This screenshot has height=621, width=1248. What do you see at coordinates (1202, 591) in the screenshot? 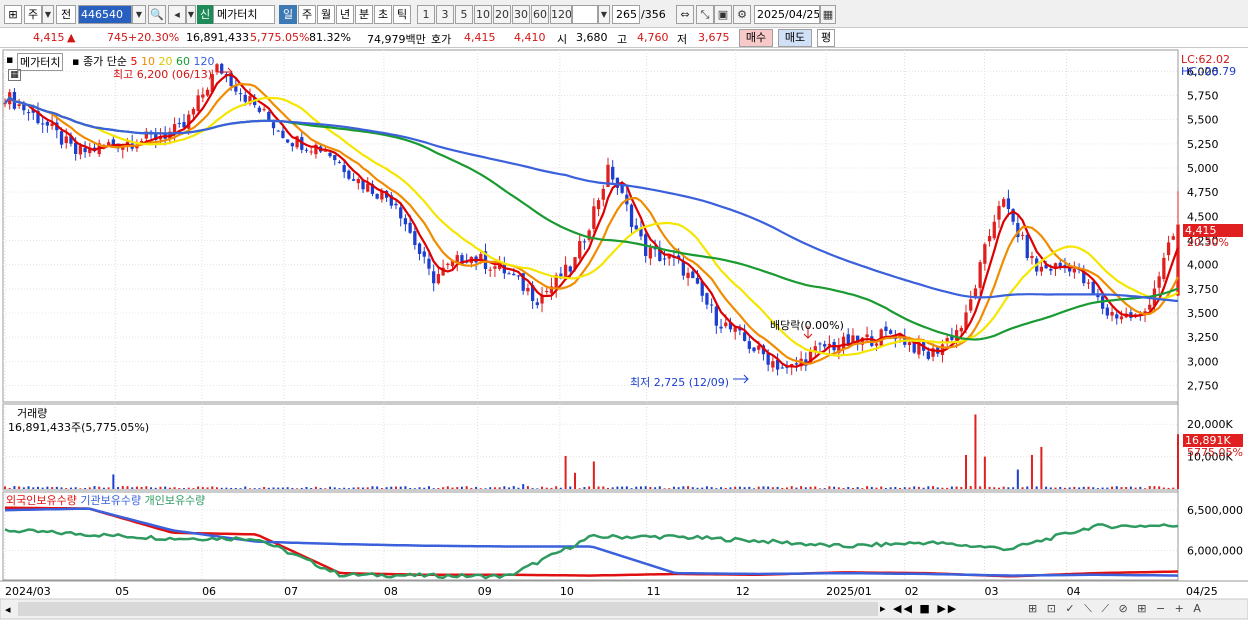
I see `x-tick-label: 04/25` at bounding box center [1202, 591].